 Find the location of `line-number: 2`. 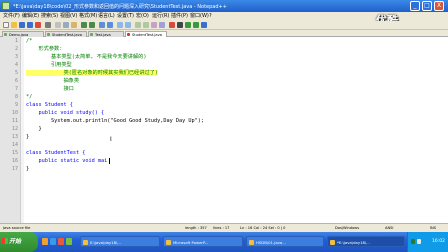

line-number: 2 is located at coordinates (16, 49).